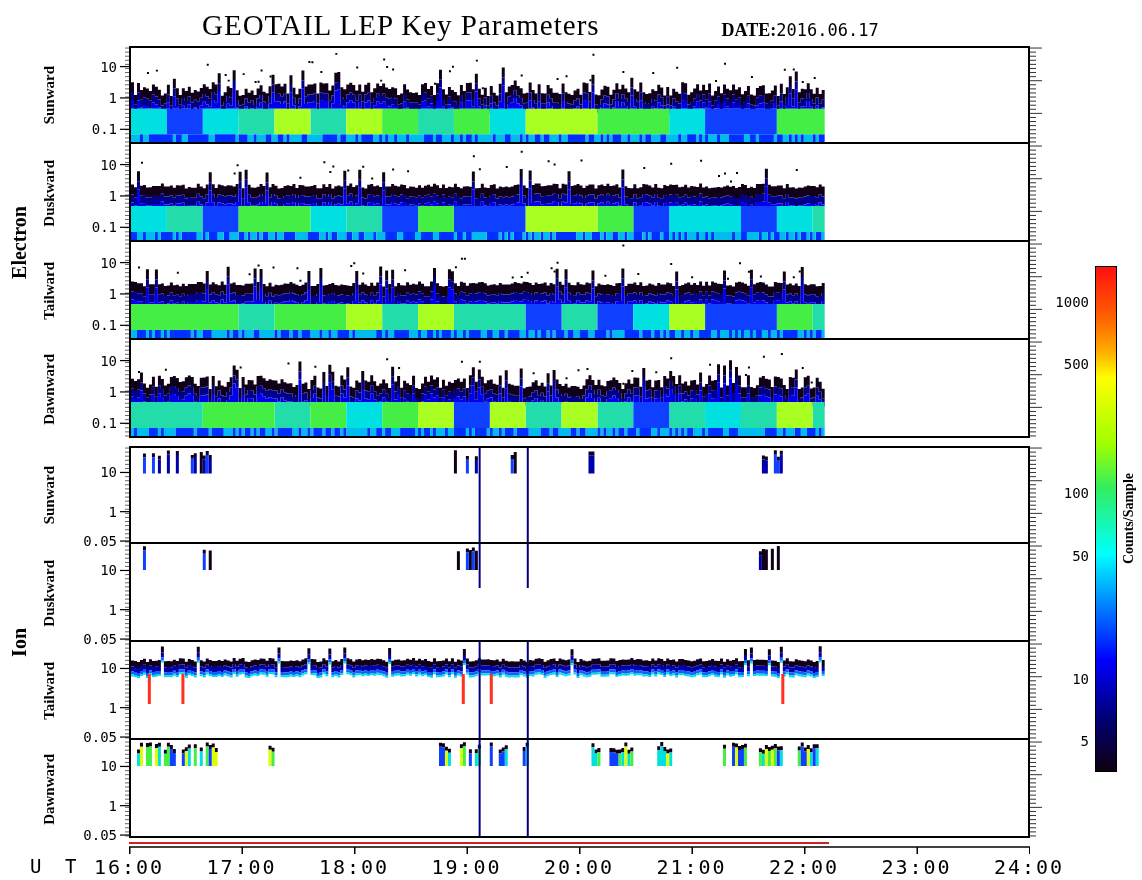  Describe the element at coordinates (241, 867) in the screenshot. I see `x-tick-label: 17:00` at that location.